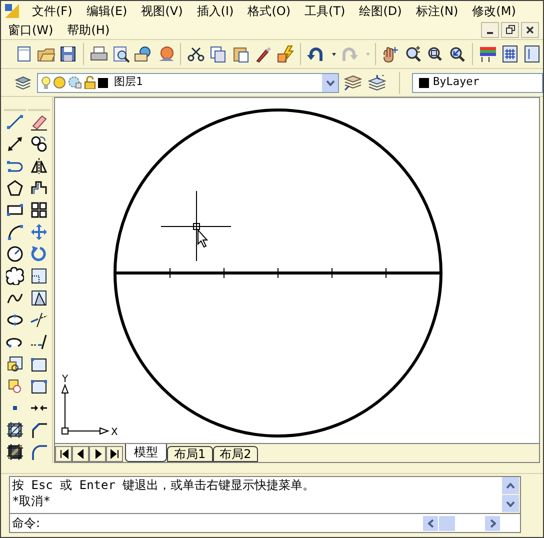 The image size is (544, 538). I want to click on menu-item: 文件(F), so click(52, 11).